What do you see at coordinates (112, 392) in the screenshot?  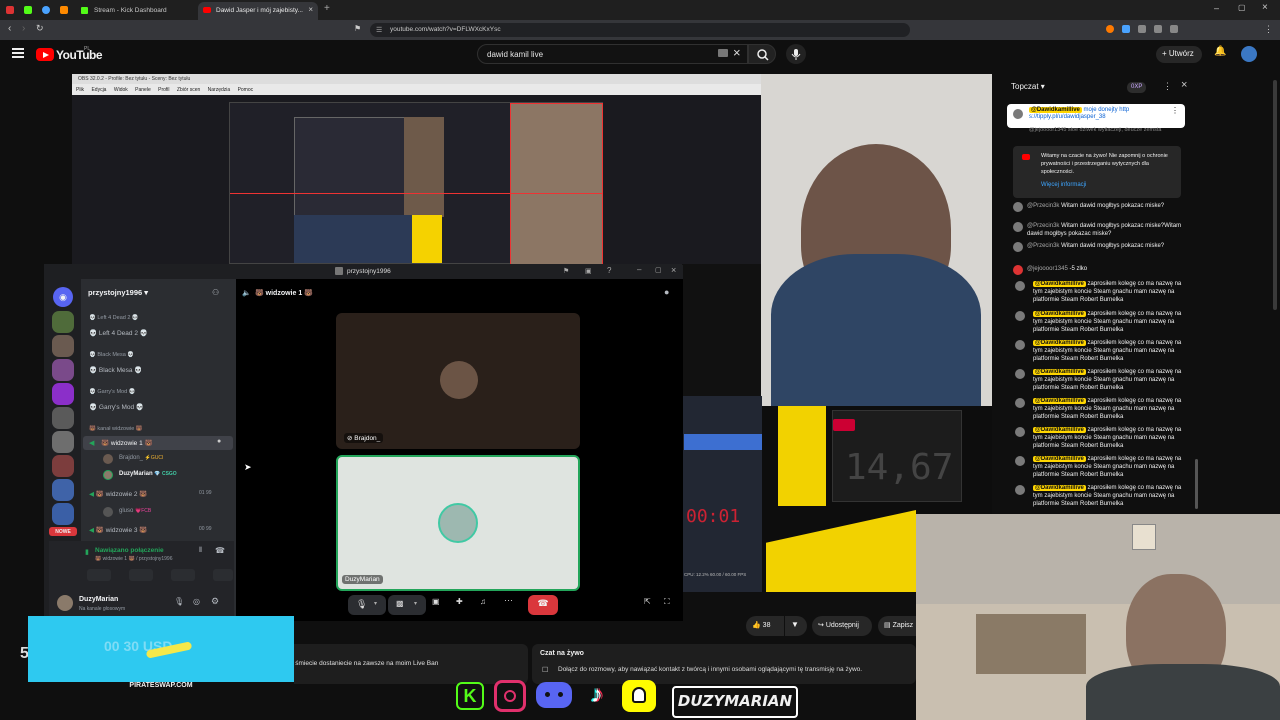 I see `channel-category: 💀 Garry's Mod 💀` at bounding box center [112, 392].